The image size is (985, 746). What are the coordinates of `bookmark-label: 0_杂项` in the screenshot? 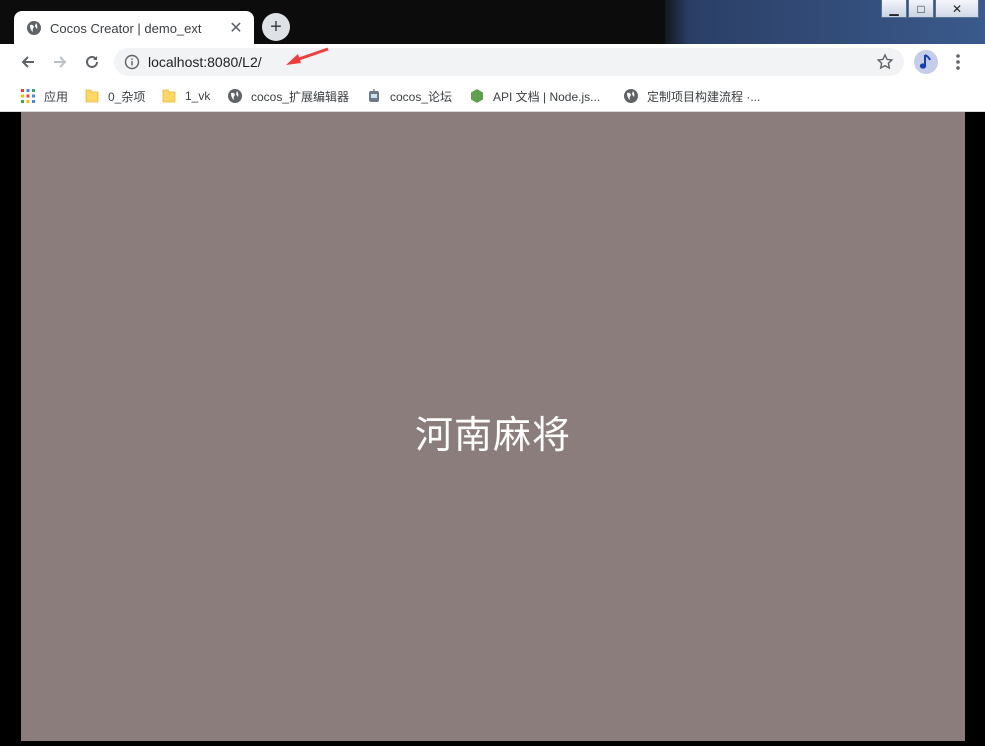 It's located at (127, 96).